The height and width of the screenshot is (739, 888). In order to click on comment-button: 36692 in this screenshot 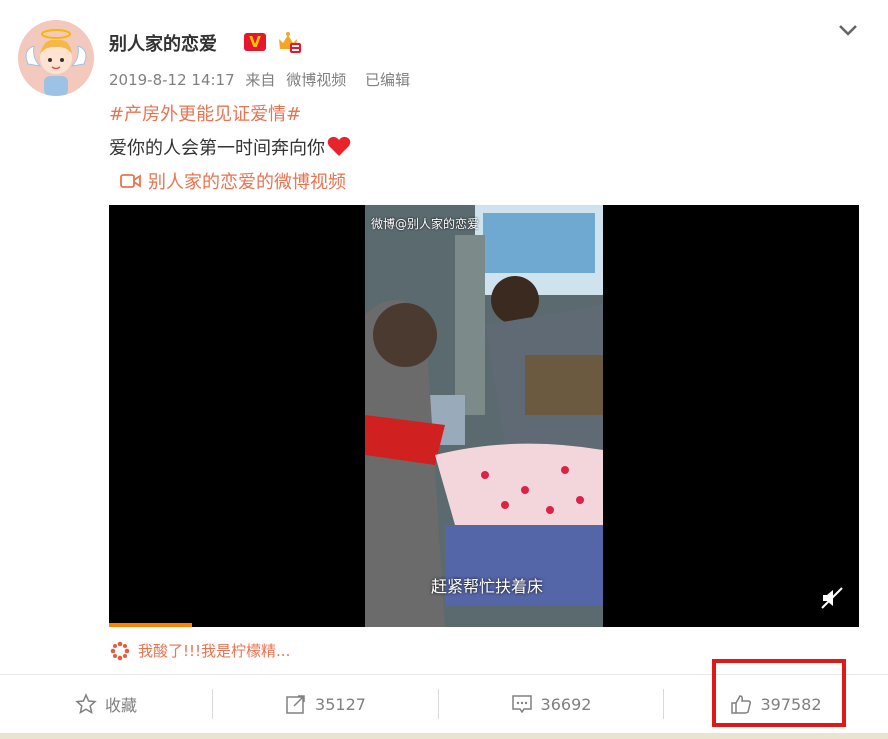, I will do `click(551, 704)`.